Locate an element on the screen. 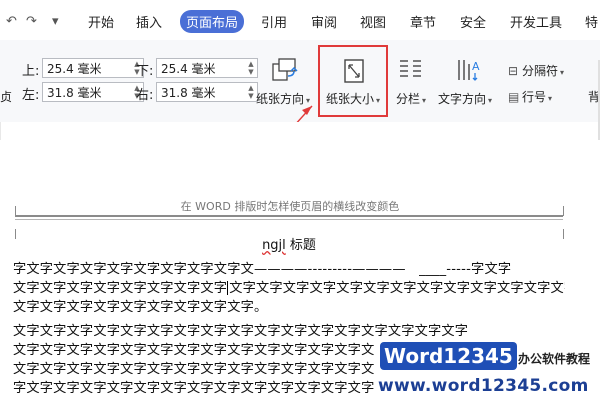  watermark-tagline: 办公软件教程 is located at coordinates (554, 359).